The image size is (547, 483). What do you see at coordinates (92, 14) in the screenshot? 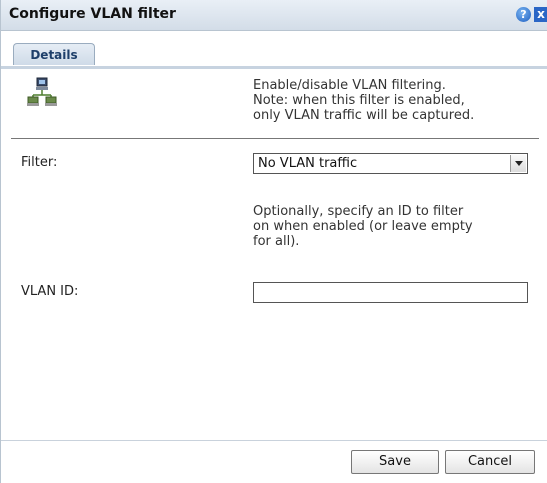
I see `dialog-title: Configure VLAN filter` at bounding box center [92, 14].